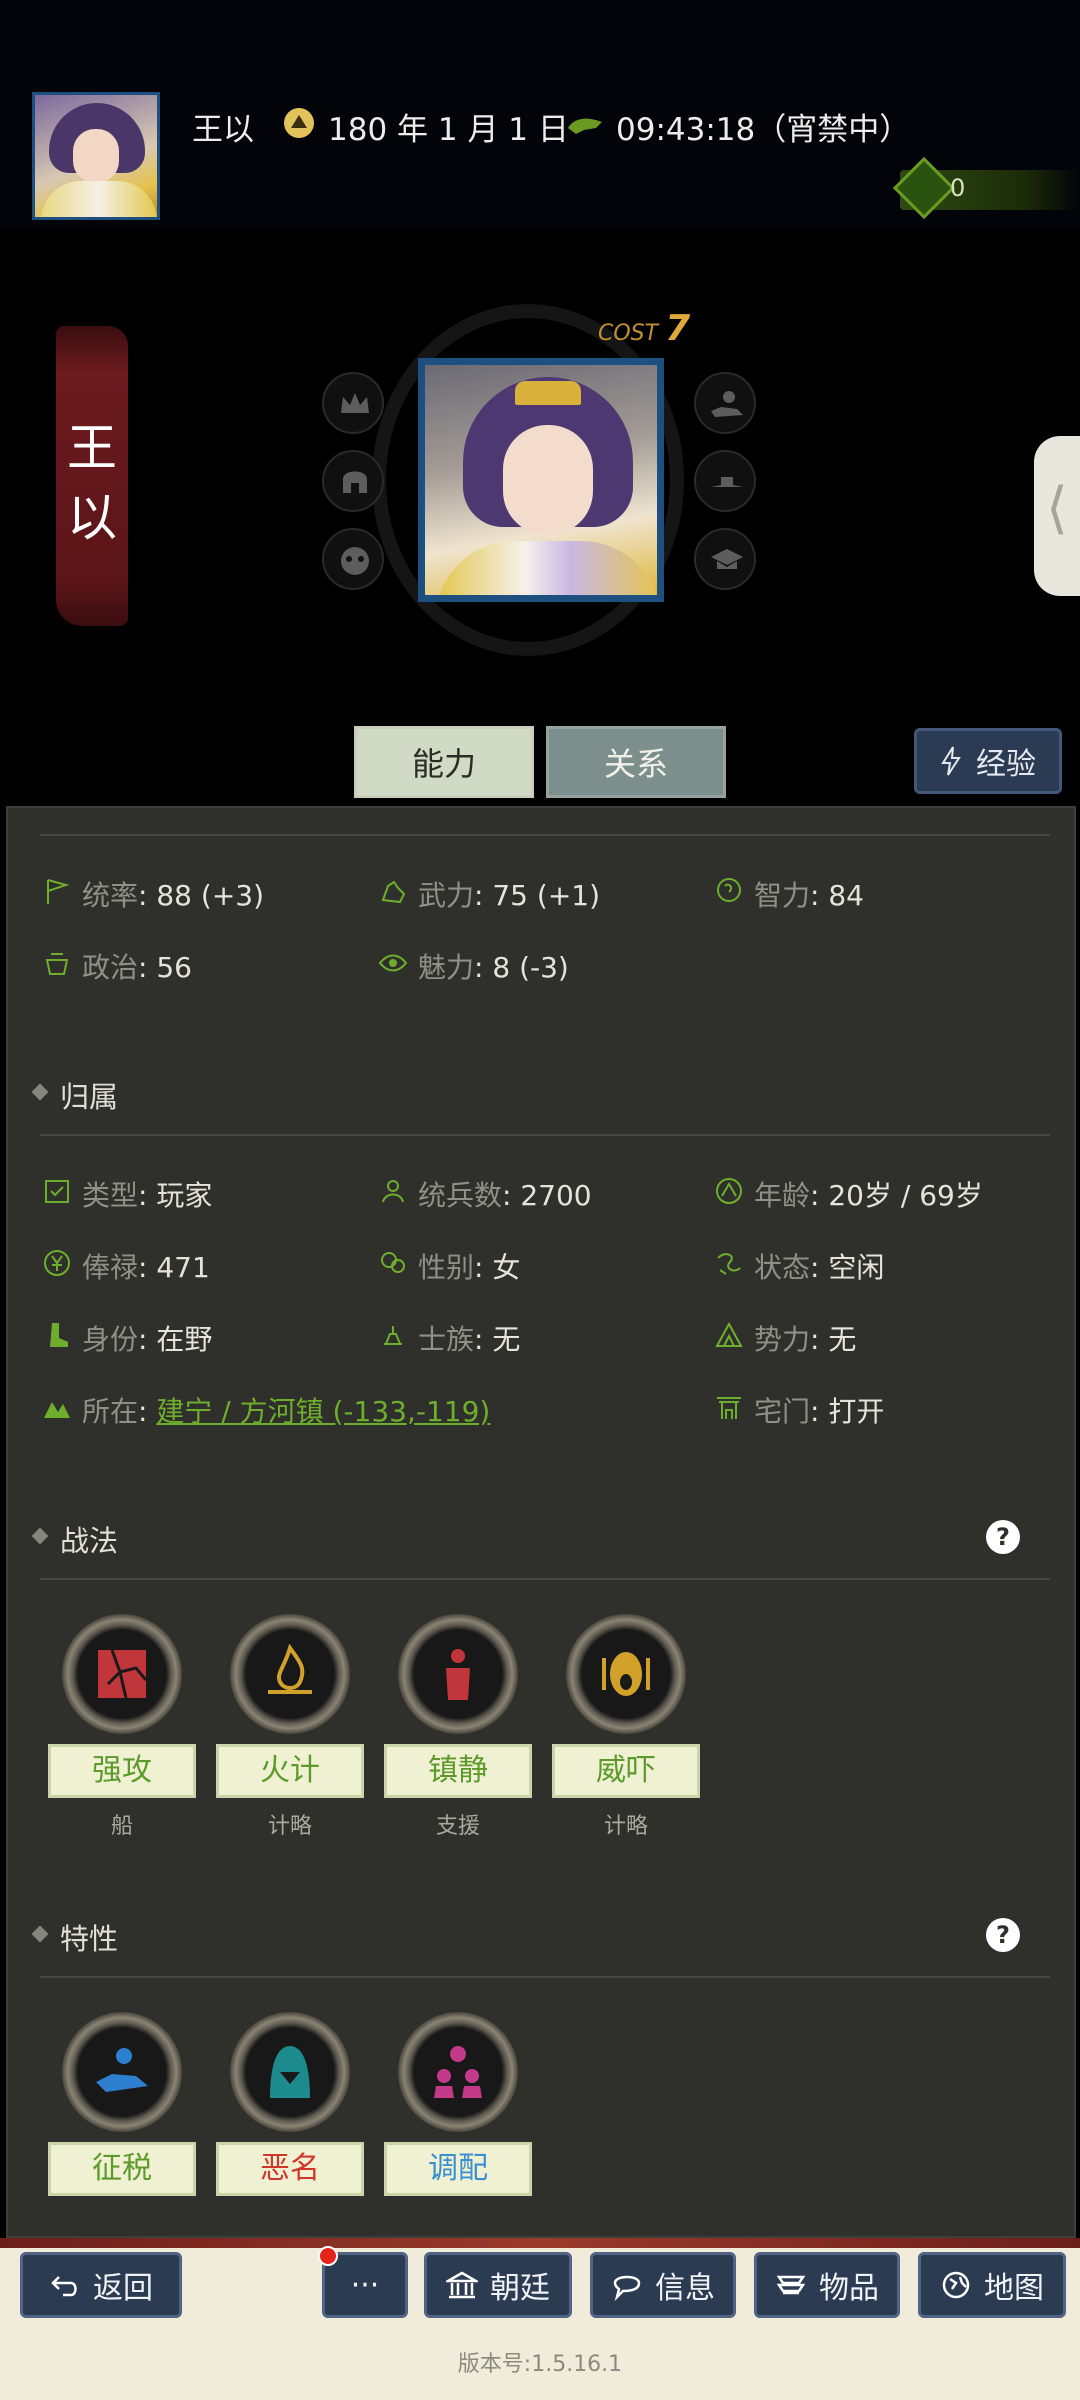 This screenshot has height=2400, width=1080. What do you see at coordinates (498, 2285) in the screenshot?
I see `court-button: 朝廷` at bounding box center [498, 2285].